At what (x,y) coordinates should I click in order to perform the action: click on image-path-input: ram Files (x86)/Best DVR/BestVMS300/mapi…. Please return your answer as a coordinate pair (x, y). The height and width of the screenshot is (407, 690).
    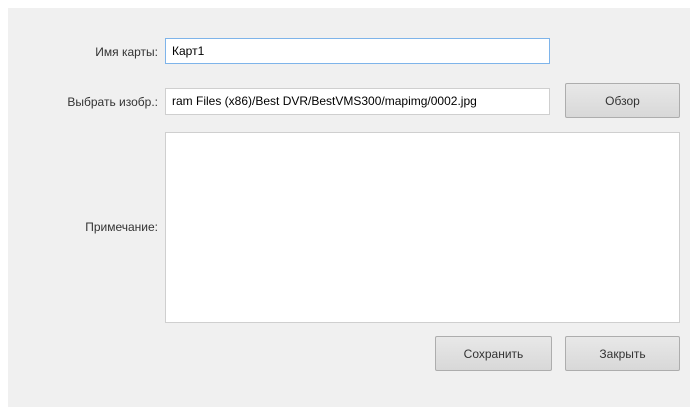
    Looking at the image, I should click on (357, 101).